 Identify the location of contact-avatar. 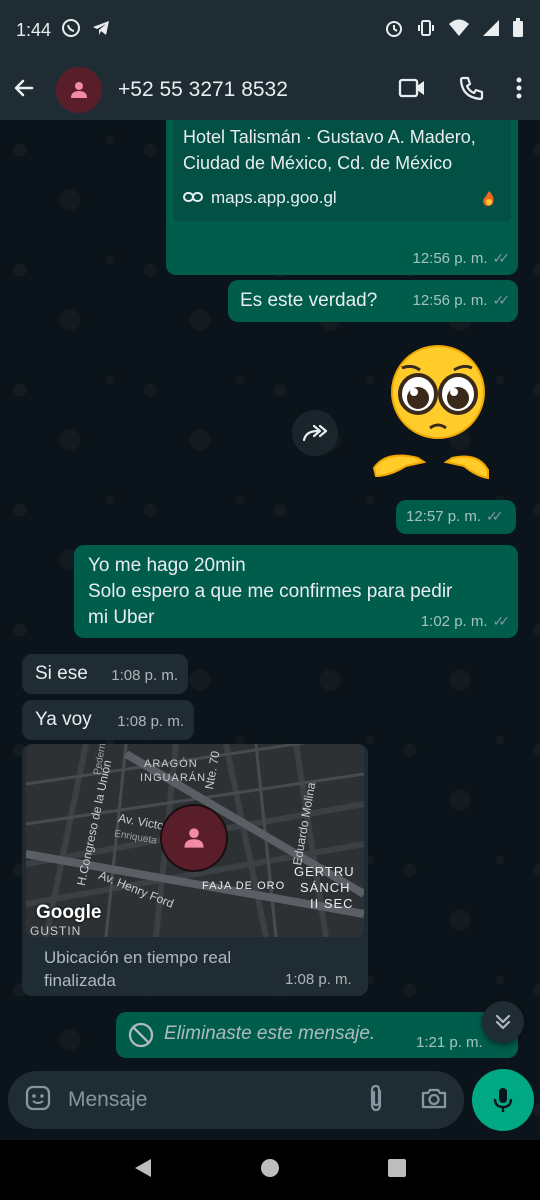
(79, 90).